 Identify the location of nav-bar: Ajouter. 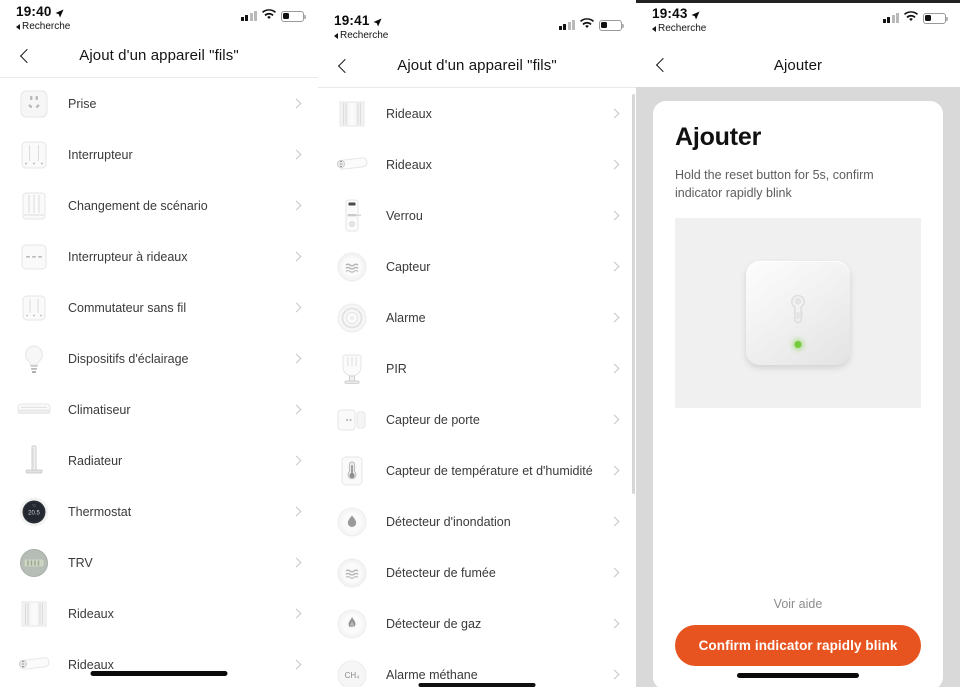
(798, 65).